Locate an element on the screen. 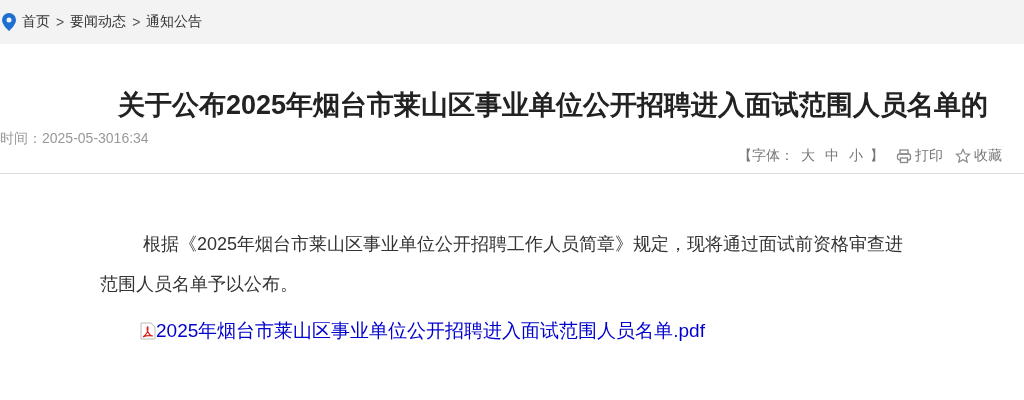  breadcrumb-link: 通知公告 is located at coordinates (174, 22).